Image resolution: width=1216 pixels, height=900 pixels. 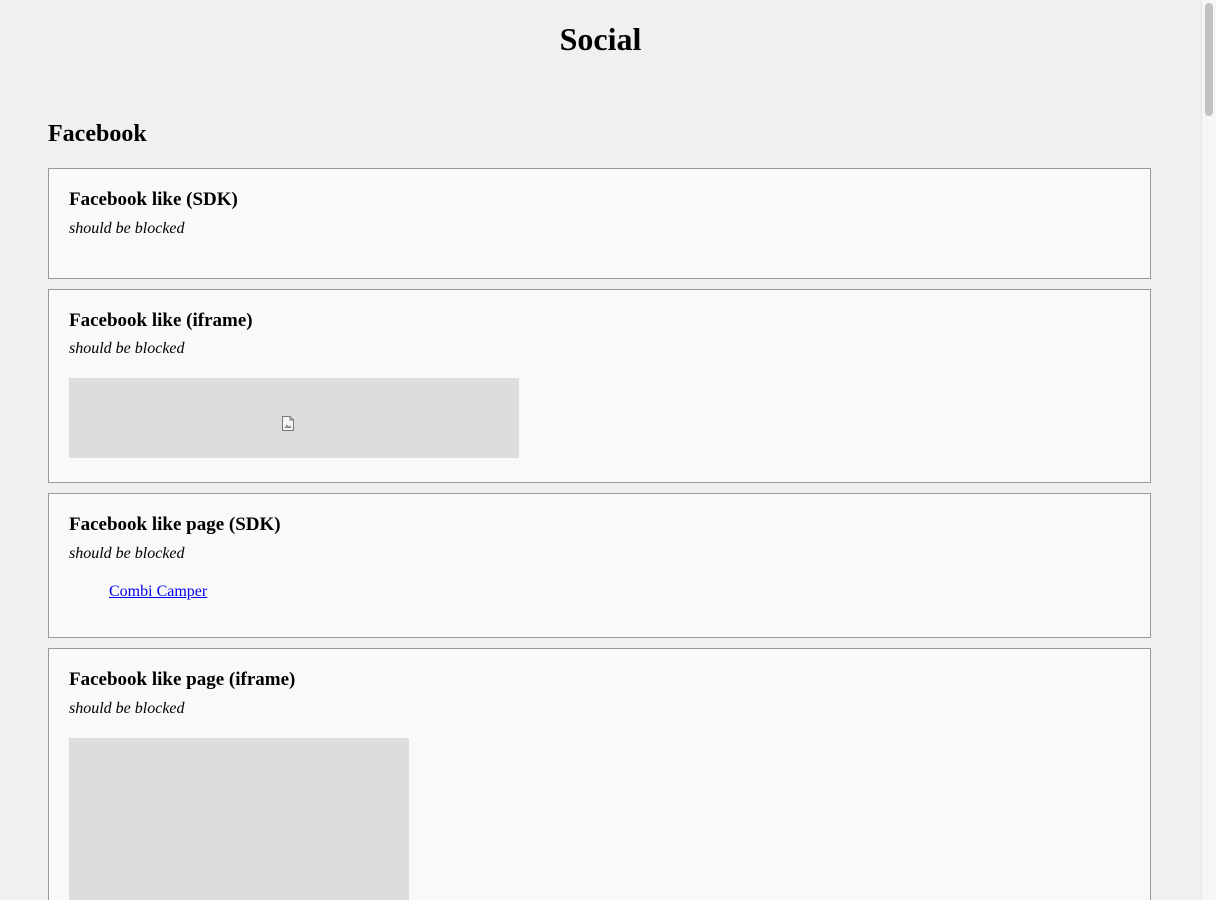 What do you see at coordinates (161, 320) in the screenshot?
I see `card-title: Facebook like (iframe)` at bounding box center [161, 320].